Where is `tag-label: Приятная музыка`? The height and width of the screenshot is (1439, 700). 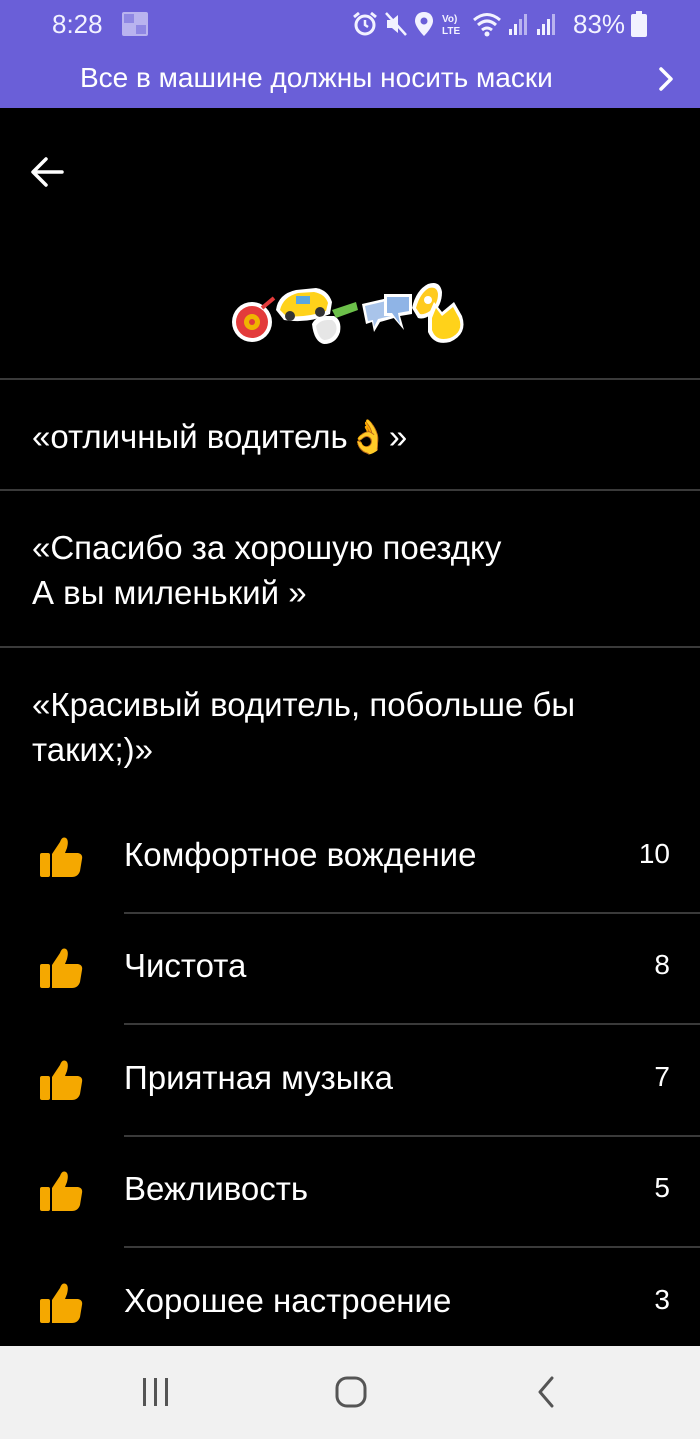 tag-label: Приятная музыка is located at coordinates (259, 1077).